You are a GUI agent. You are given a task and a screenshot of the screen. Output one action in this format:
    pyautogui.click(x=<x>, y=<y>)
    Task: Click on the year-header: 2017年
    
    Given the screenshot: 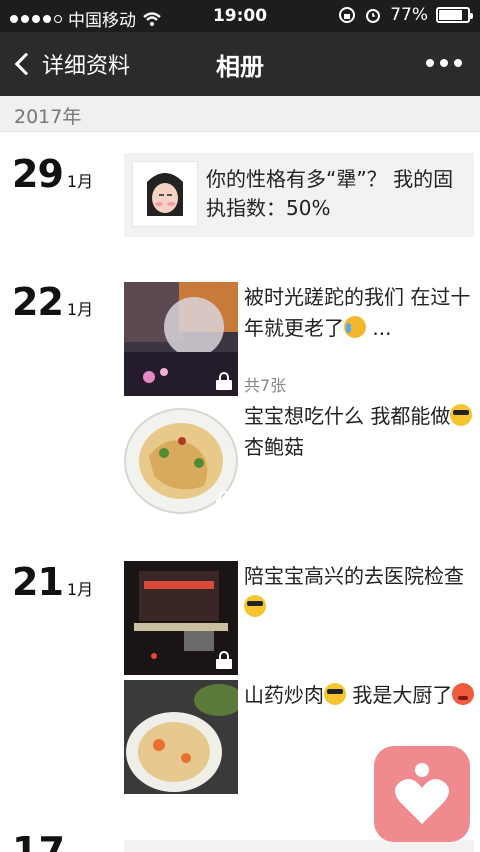 What is the action you would take?
    pyautogui.click(x=240, y=114)
    